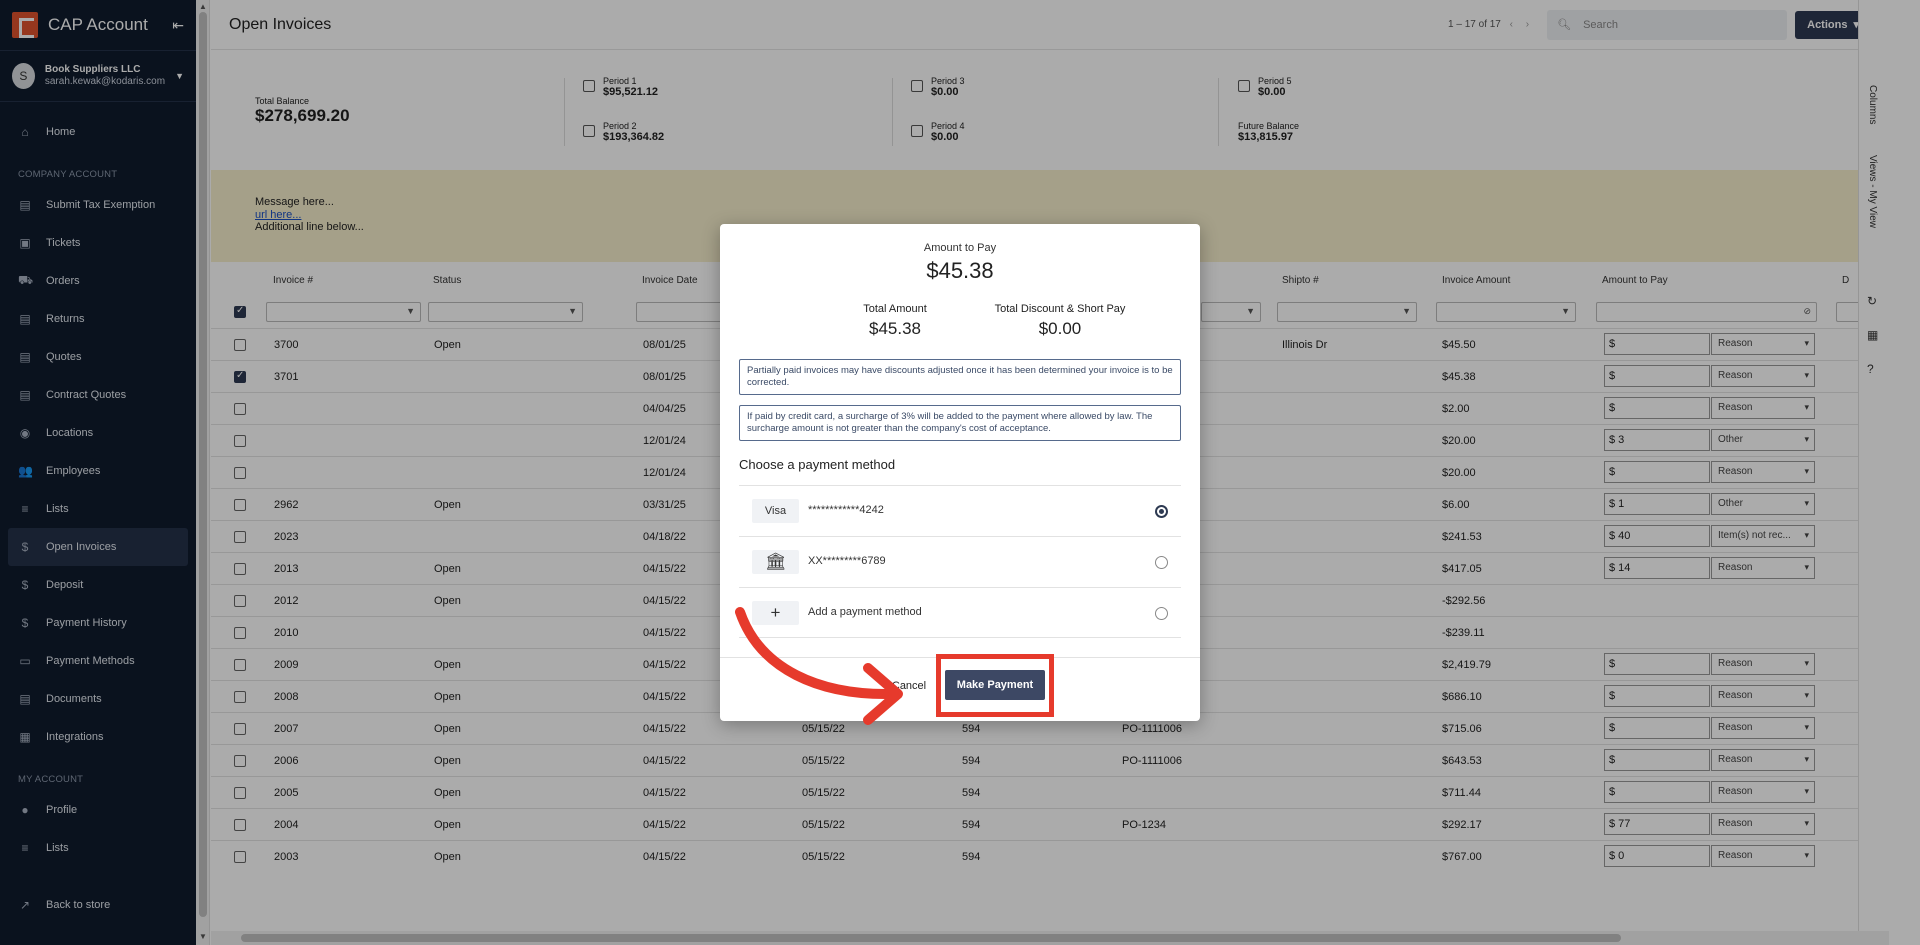 This screenshot has height=945, width=1920. What do you see at coordinates (775, 511) in the screenshot?
I see `visa-badge: Visa` at bounding box center [775, 511].